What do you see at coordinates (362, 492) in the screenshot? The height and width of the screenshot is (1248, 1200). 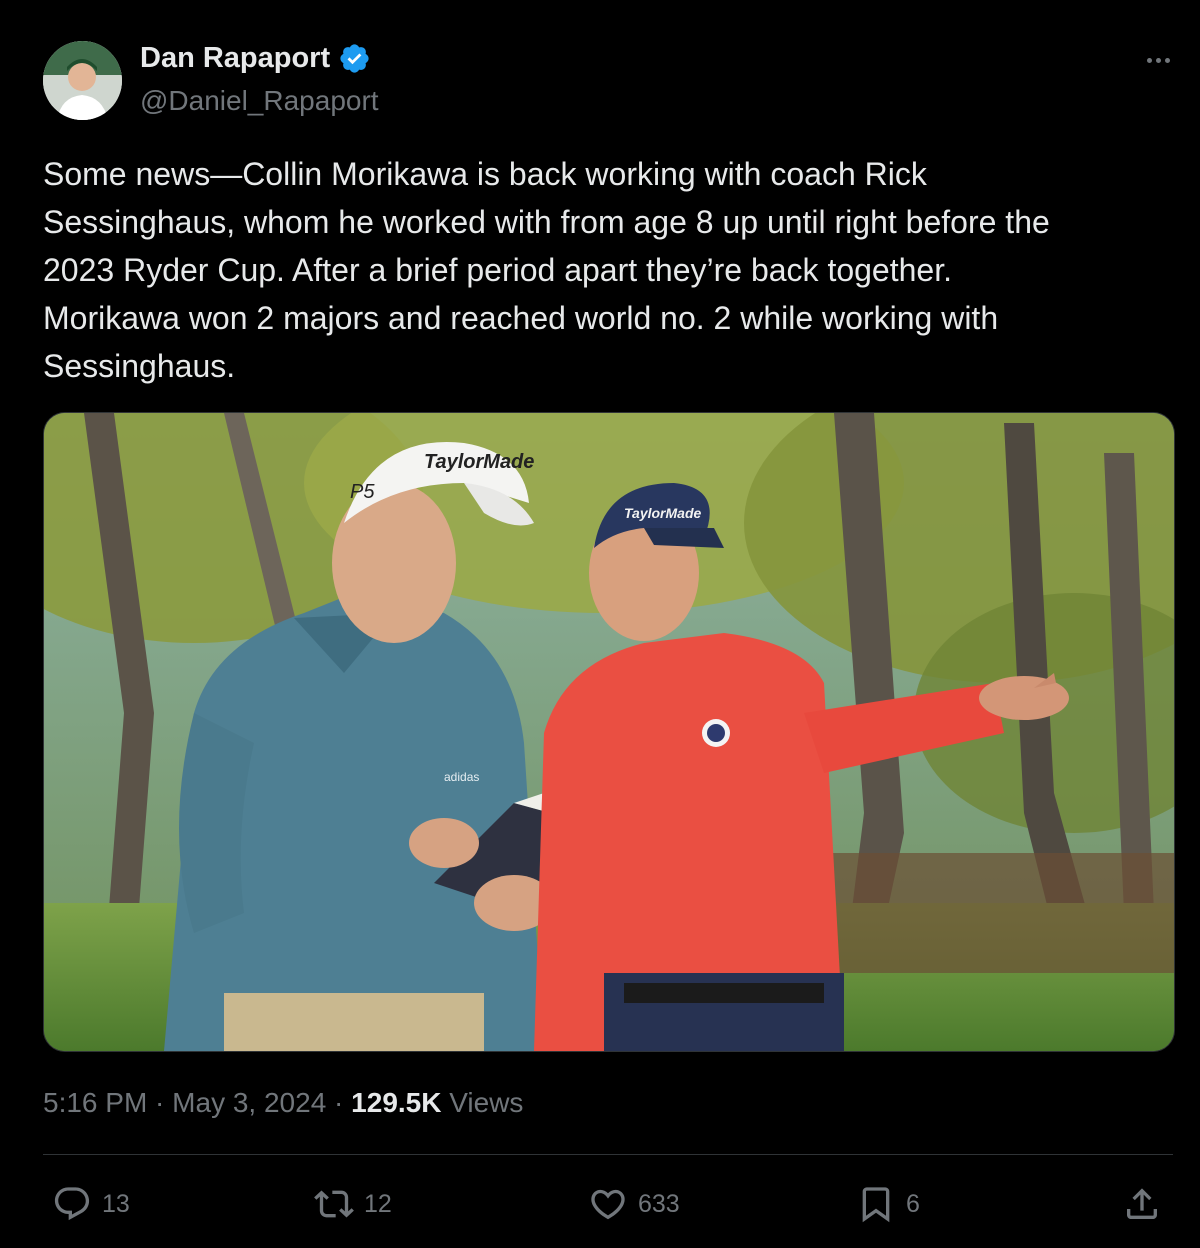 I see `left-cap-side: P5` at bounding box center [362, 492].